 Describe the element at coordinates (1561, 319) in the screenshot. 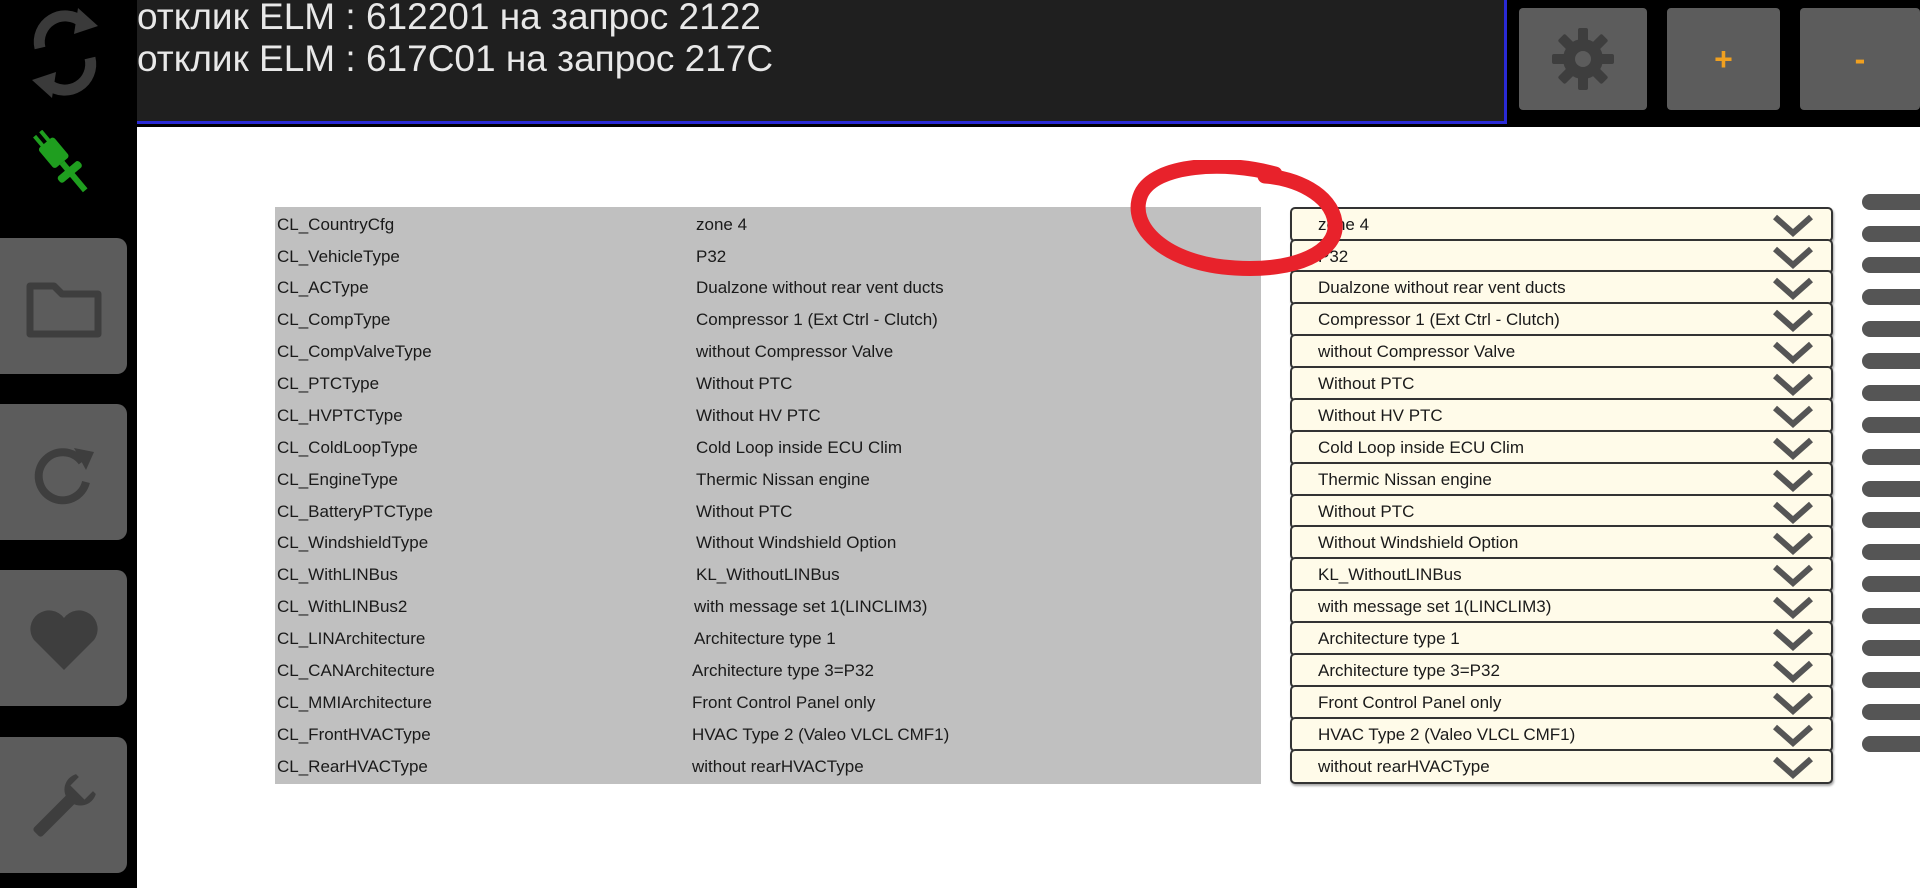

I see `value-dropdown: Compressor 1 (Ext Ctrl - Clutch)` at that location.